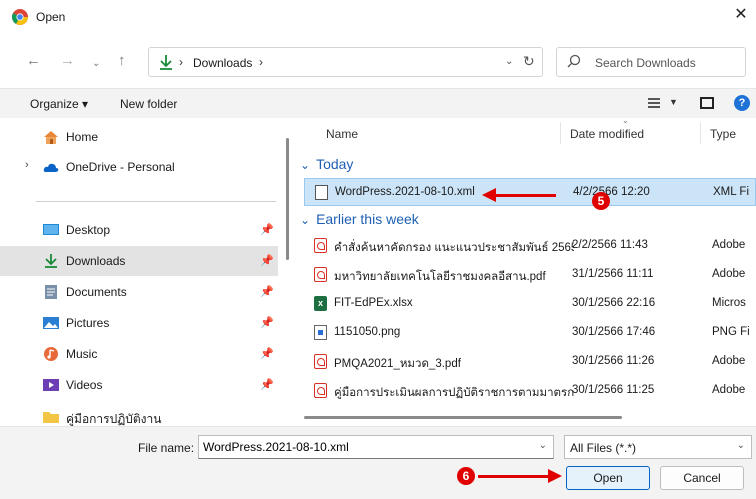 The height and width of the screenshot is (499, 756). I want to click on new-folder-button: New folder, so click(148, 104).